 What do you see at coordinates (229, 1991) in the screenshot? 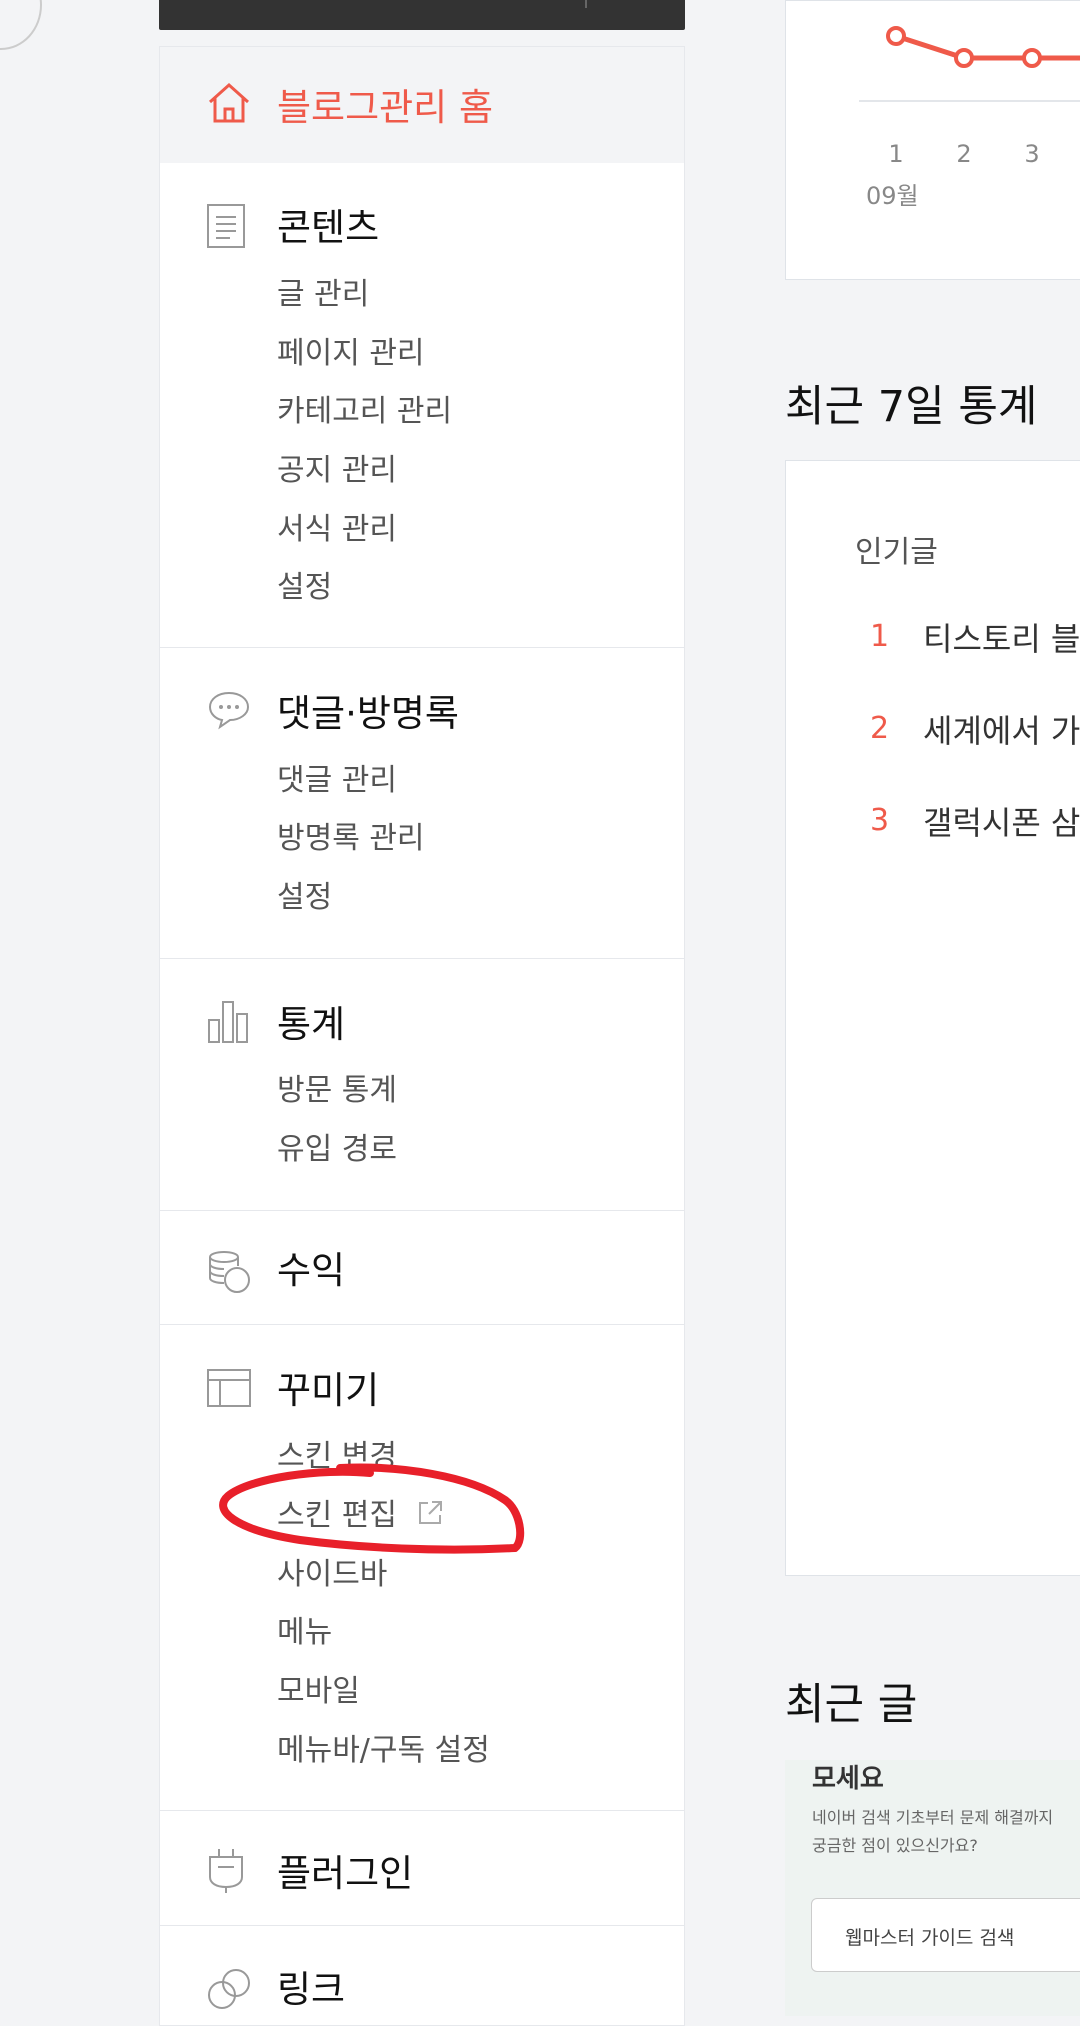
I see `link-icon` at bounding box center [229, 1991].